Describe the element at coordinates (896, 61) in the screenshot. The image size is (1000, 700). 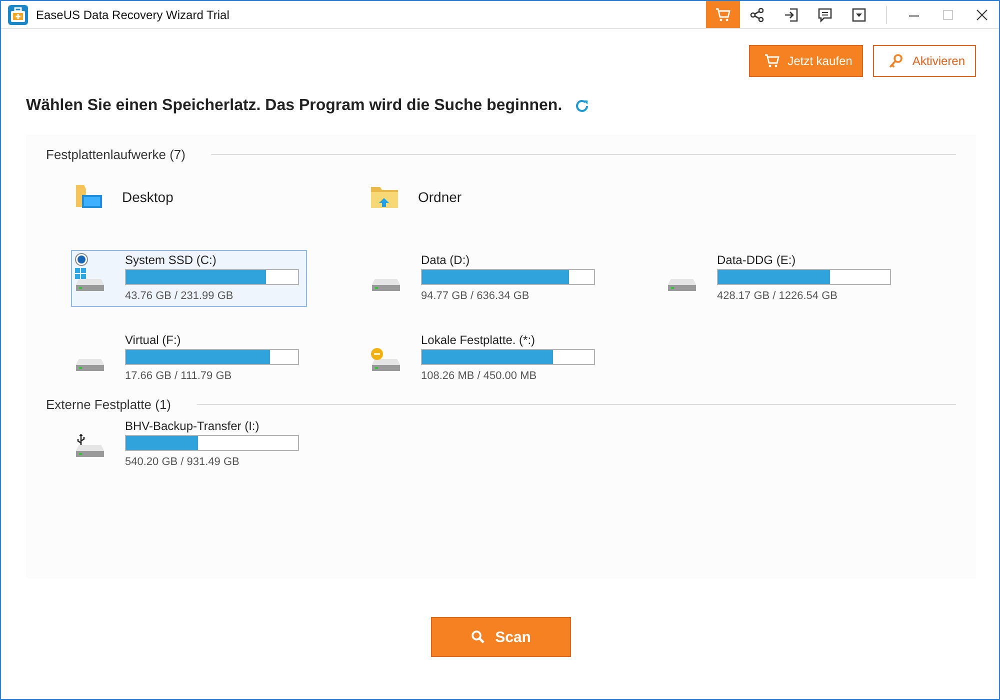
I see `key-icon` at that location.